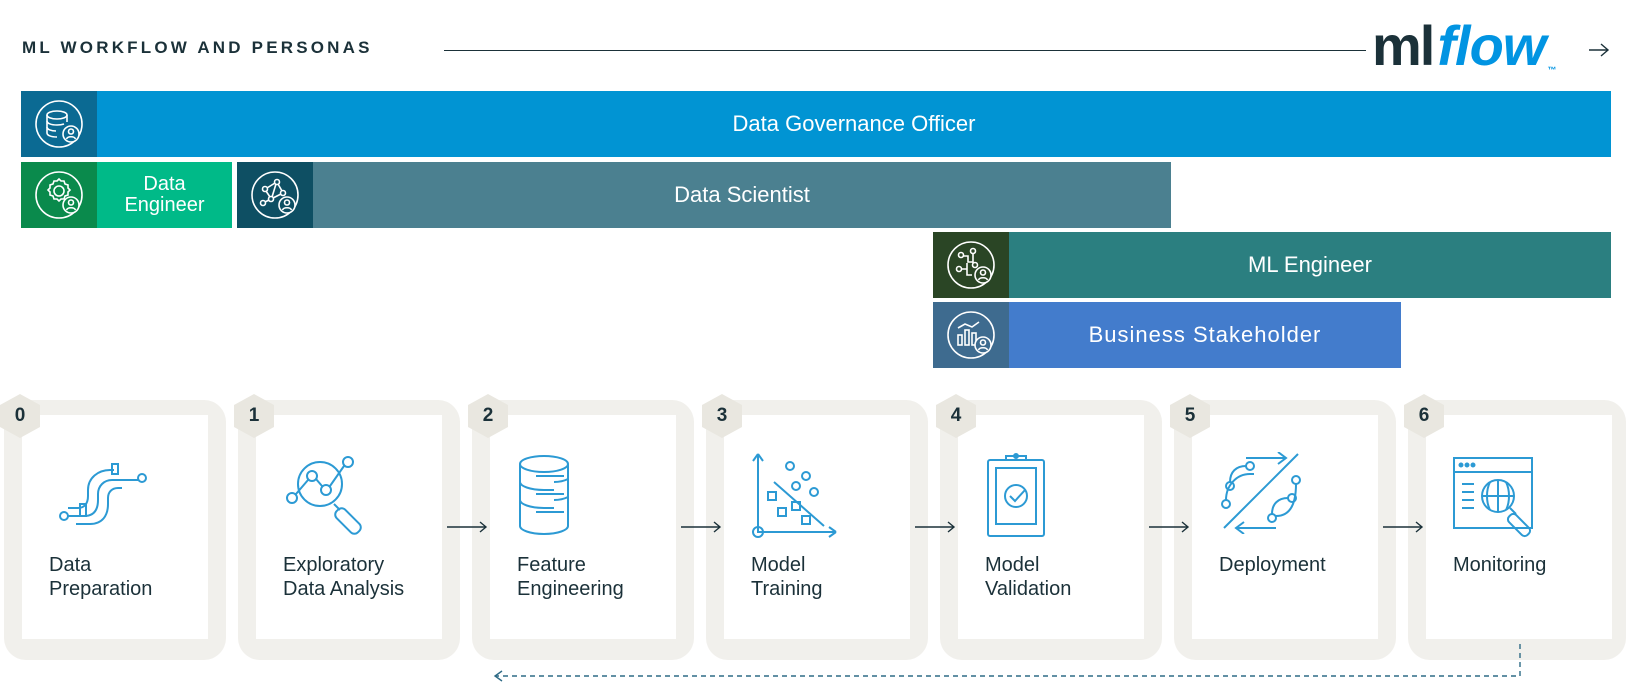 The image size is (1630, 687). Describe the element at coordinates (1272, 565) in the screenshot. I see `step-label-line1: Deployment` at that location.